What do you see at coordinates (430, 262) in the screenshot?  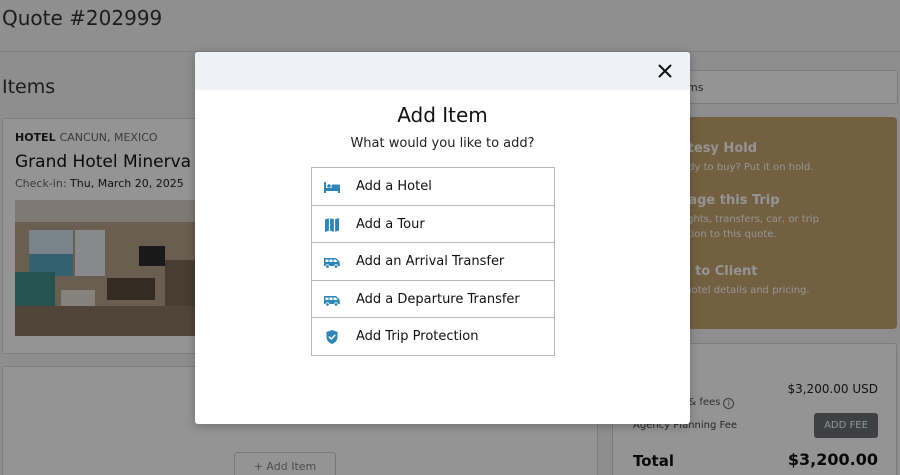 I see `option-label: Add an Arrival Transfer` at bounding box center [430, 262].